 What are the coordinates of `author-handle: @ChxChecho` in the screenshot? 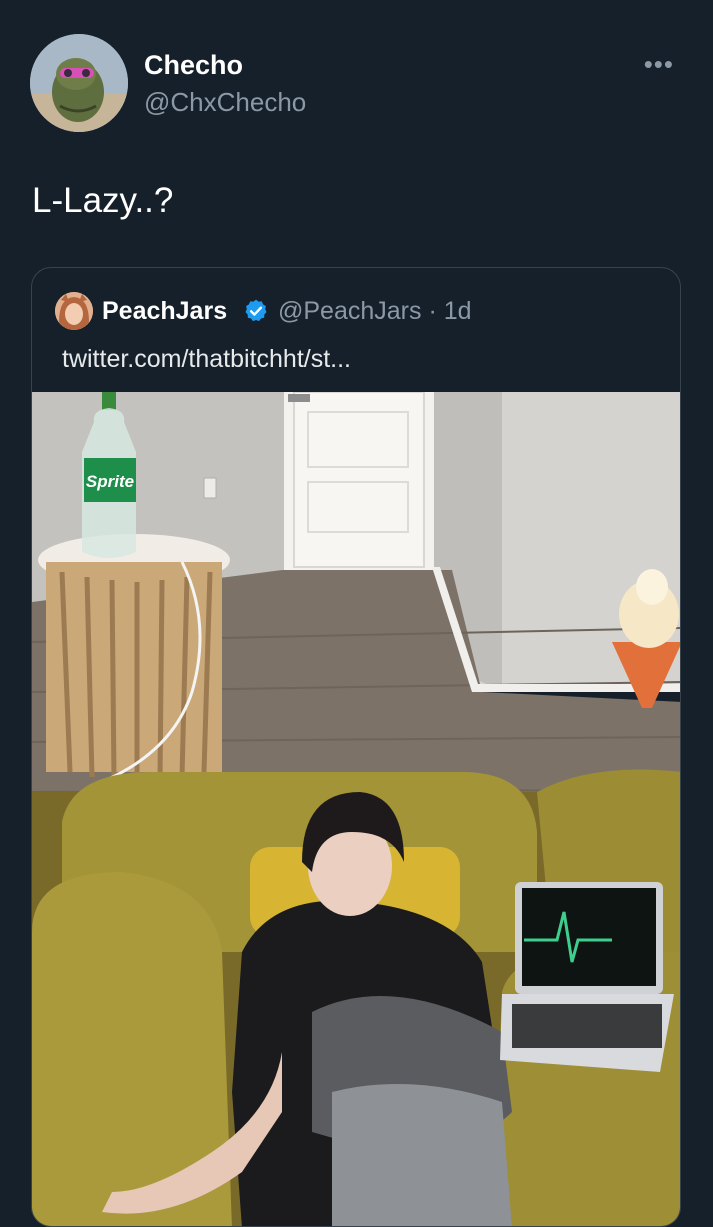 It's located at (225, 102).